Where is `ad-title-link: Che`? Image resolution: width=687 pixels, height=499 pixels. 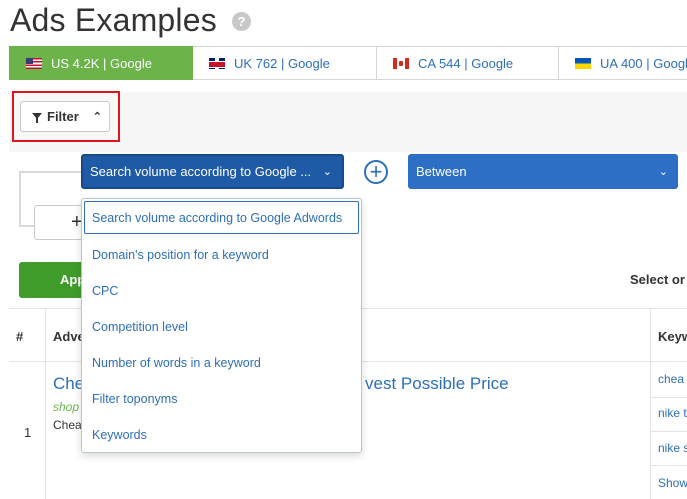 ad-title-link: Che is located at coordinates (68, 384).